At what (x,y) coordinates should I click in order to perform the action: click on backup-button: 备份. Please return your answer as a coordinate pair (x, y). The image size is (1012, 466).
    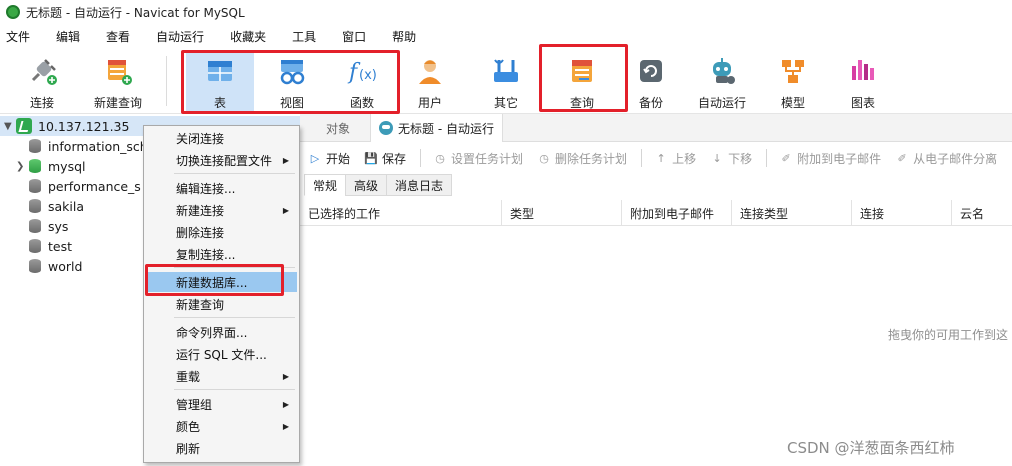
    Looking at the image, I should click on (651, 81).